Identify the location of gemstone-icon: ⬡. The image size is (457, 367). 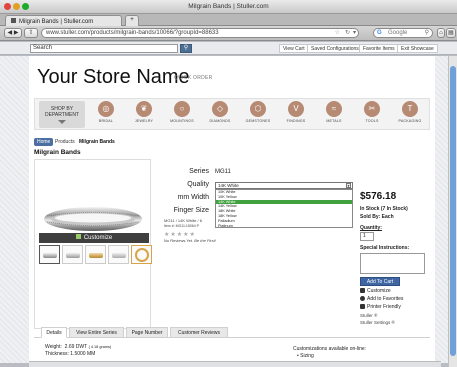
(258, 109).